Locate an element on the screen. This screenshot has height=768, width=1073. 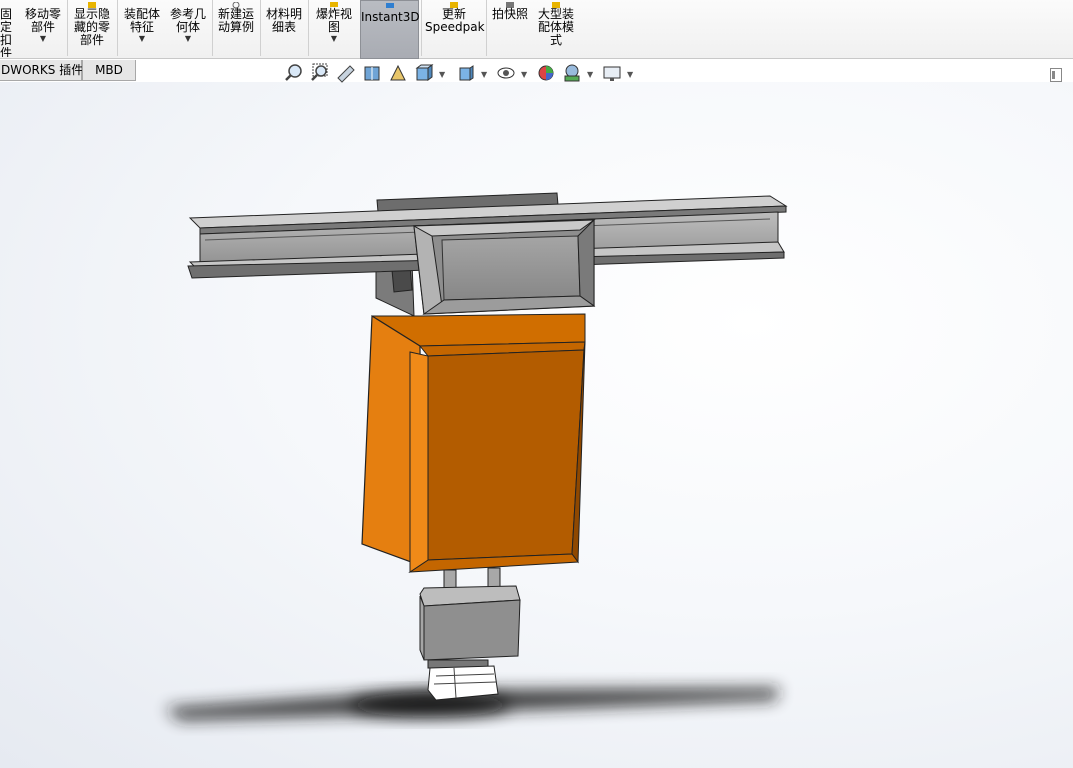
previous-view-icon is located at coordinates (346, 73).